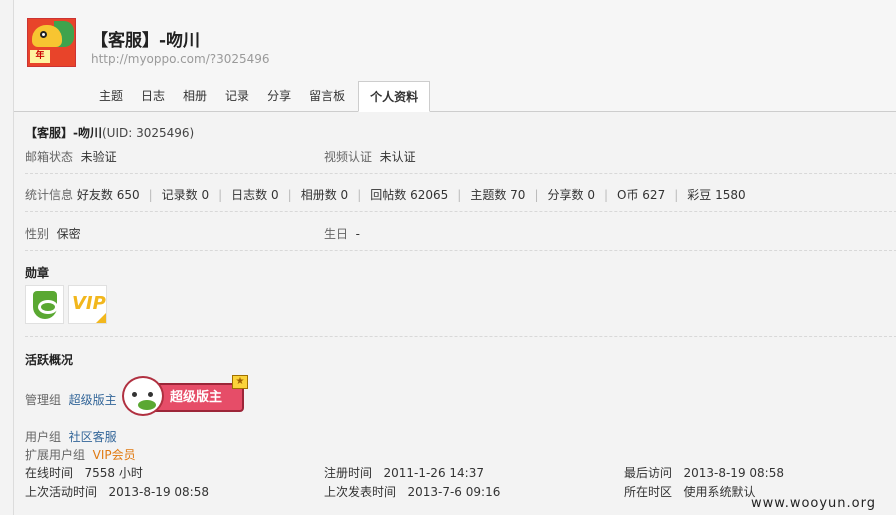 The image size is (896, 515). I want to click on avatar-tag: 年, so click(40, 56).